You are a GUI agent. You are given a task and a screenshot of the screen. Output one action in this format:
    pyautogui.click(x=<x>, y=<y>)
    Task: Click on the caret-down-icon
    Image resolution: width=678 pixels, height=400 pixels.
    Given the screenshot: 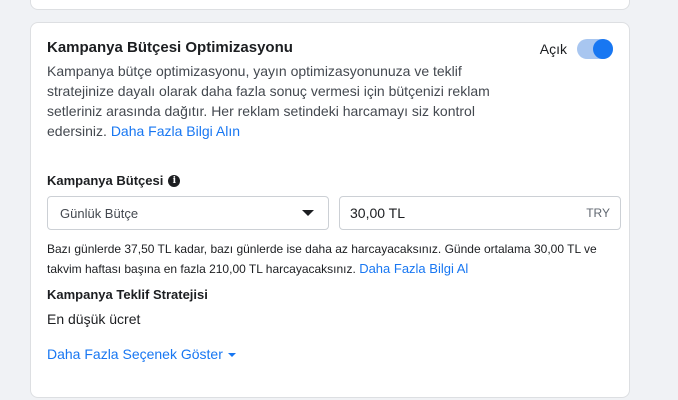 What is the action you would take?
    pyautogui.click(x=231, y=355)
    